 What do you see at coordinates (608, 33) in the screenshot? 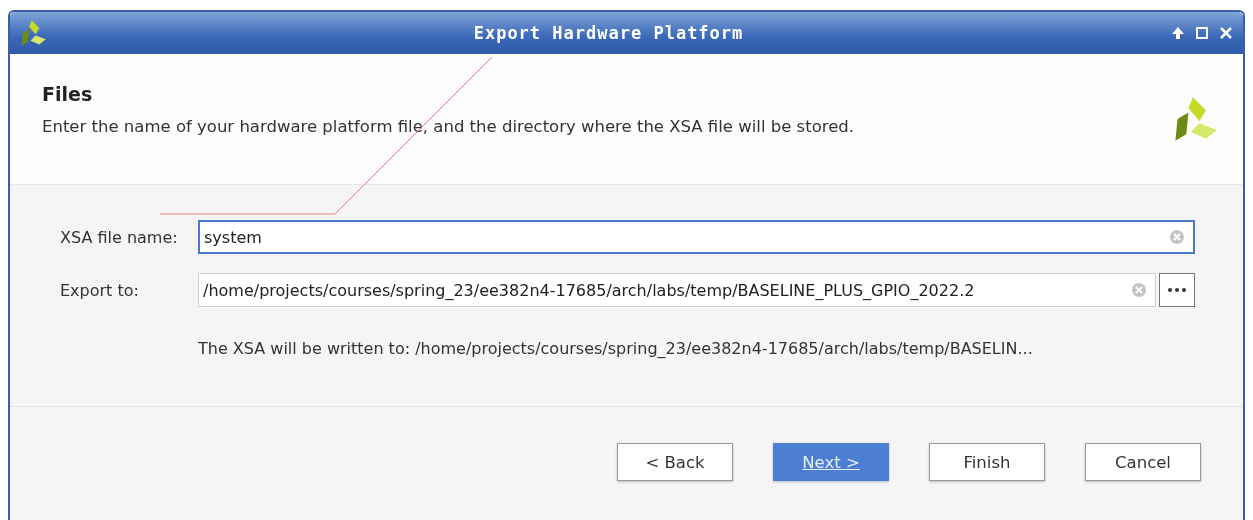
I see `window-title: Export Hardware Platform` at bounding box center [608, 33].